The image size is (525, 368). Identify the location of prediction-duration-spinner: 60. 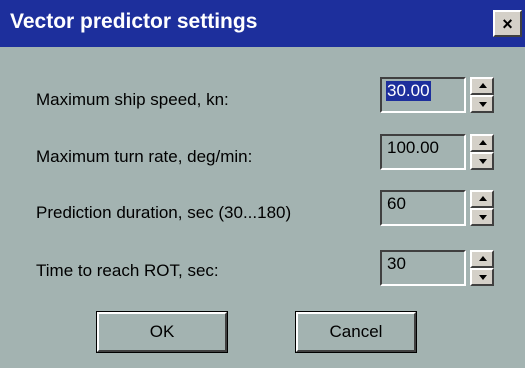
(440, 208).